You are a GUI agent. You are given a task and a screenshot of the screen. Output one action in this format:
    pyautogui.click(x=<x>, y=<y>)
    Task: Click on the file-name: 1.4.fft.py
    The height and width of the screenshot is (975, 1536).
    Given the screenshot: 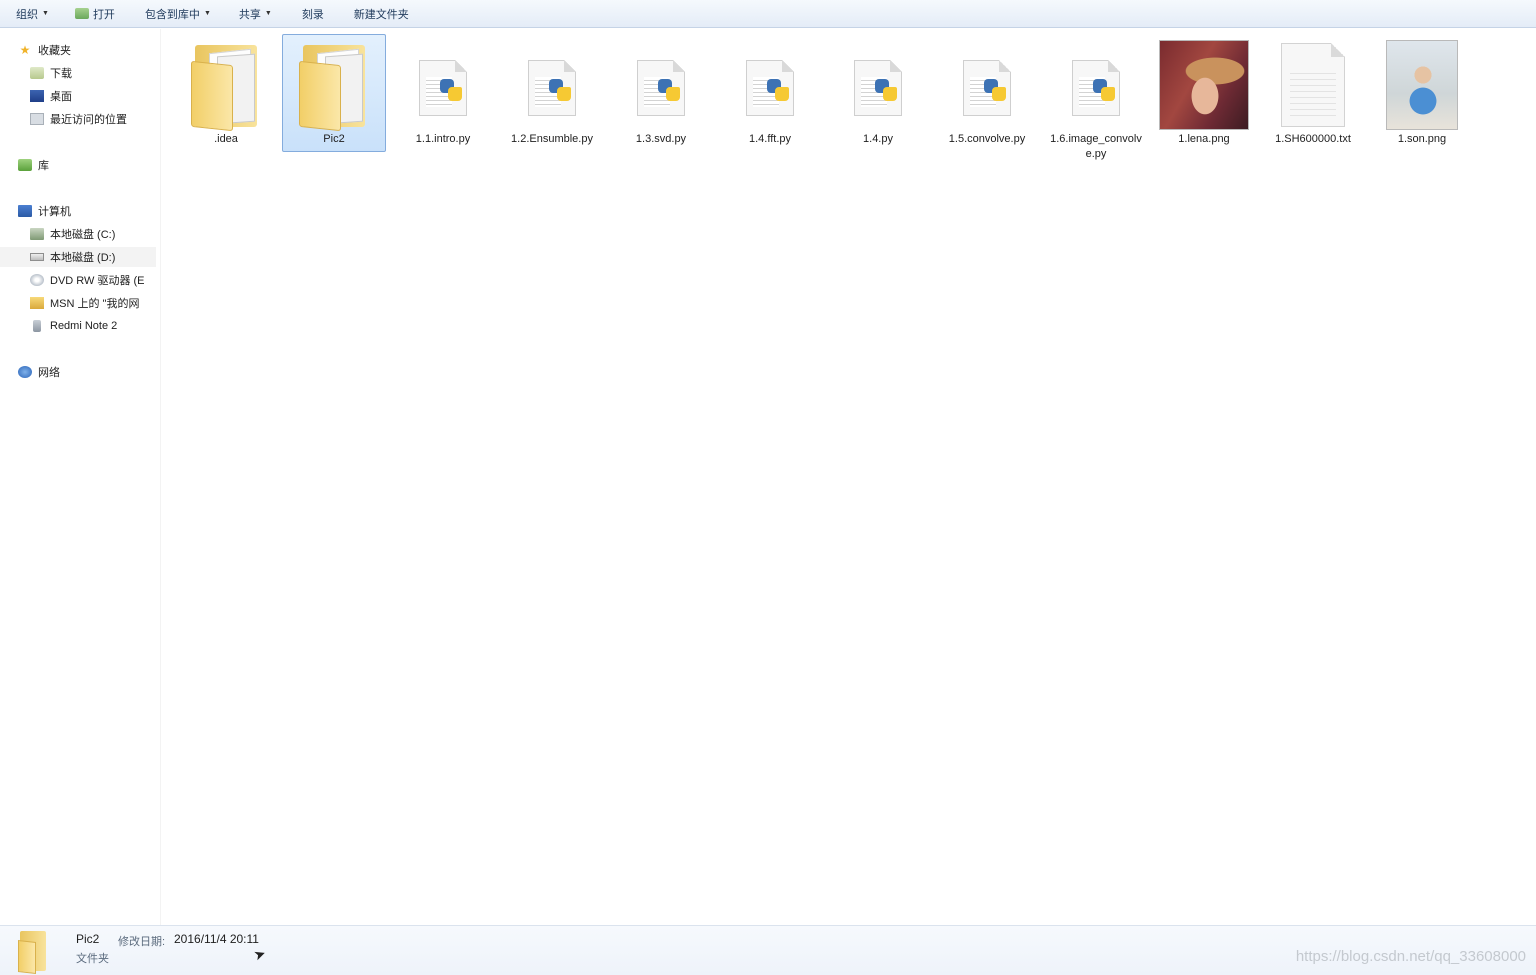 What is the action you would take?
    pyautogui.click(x=770, y=139)
    